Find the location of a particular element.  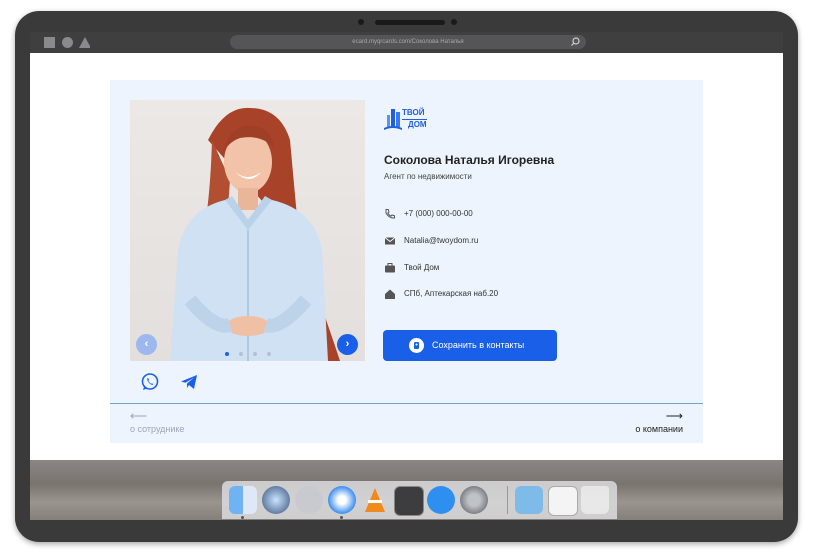

home-icon is located at coordinates (390, 294).